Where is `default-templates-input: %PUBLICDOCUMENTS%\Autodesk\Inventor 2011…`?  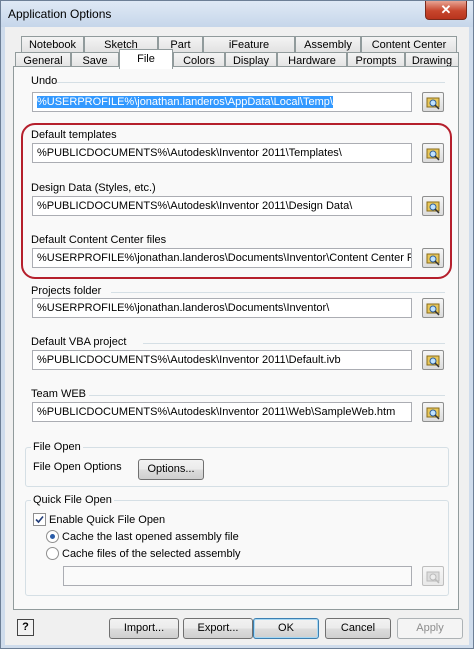
default-templates-input: %PUBLICDOCUMENTS%\Autodesk\Inventor 2011… is located at coordinates (222, 153).